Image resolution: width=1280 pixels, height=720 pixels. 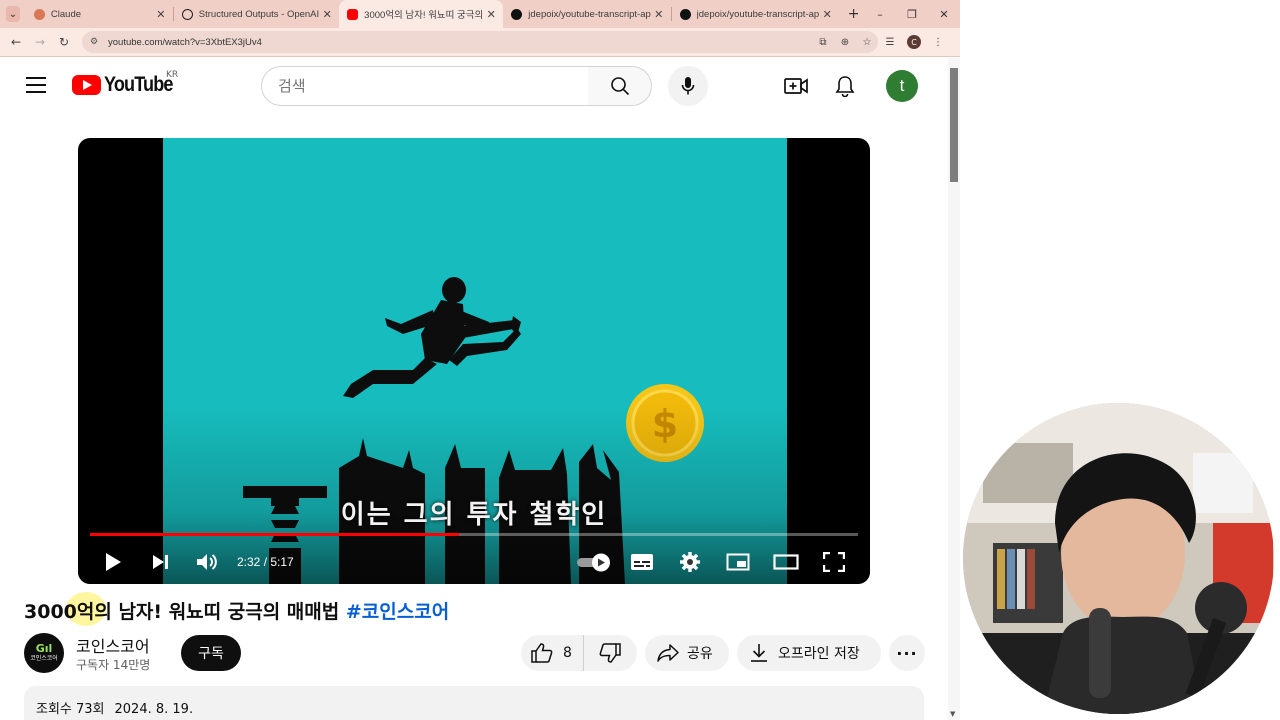 I want to click on gear-icon, so click(x=690, y=562).